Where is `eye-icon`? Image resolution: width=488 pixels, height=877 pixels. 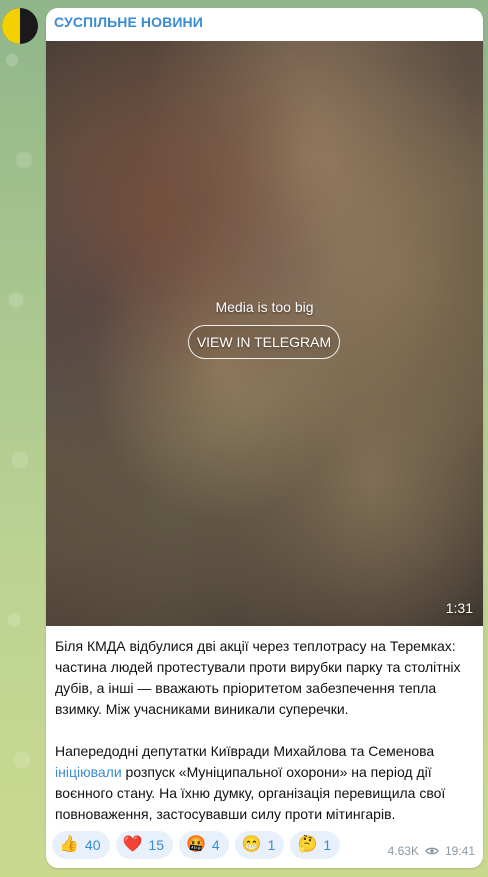
eye-icon is located at coordinates (432, 851).